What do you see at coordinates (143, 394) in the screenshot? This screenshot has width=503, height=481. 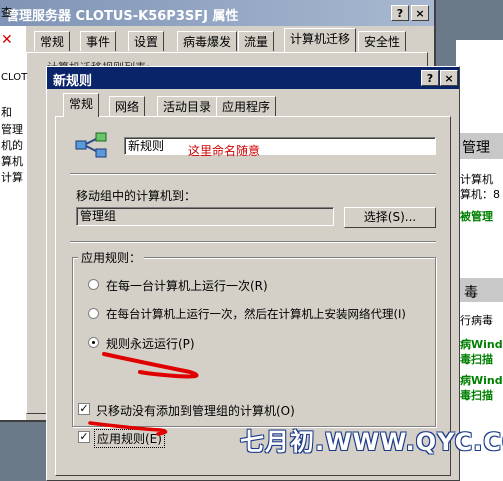 I see `red-annotation-strokes` at bounding box center [143, 394].